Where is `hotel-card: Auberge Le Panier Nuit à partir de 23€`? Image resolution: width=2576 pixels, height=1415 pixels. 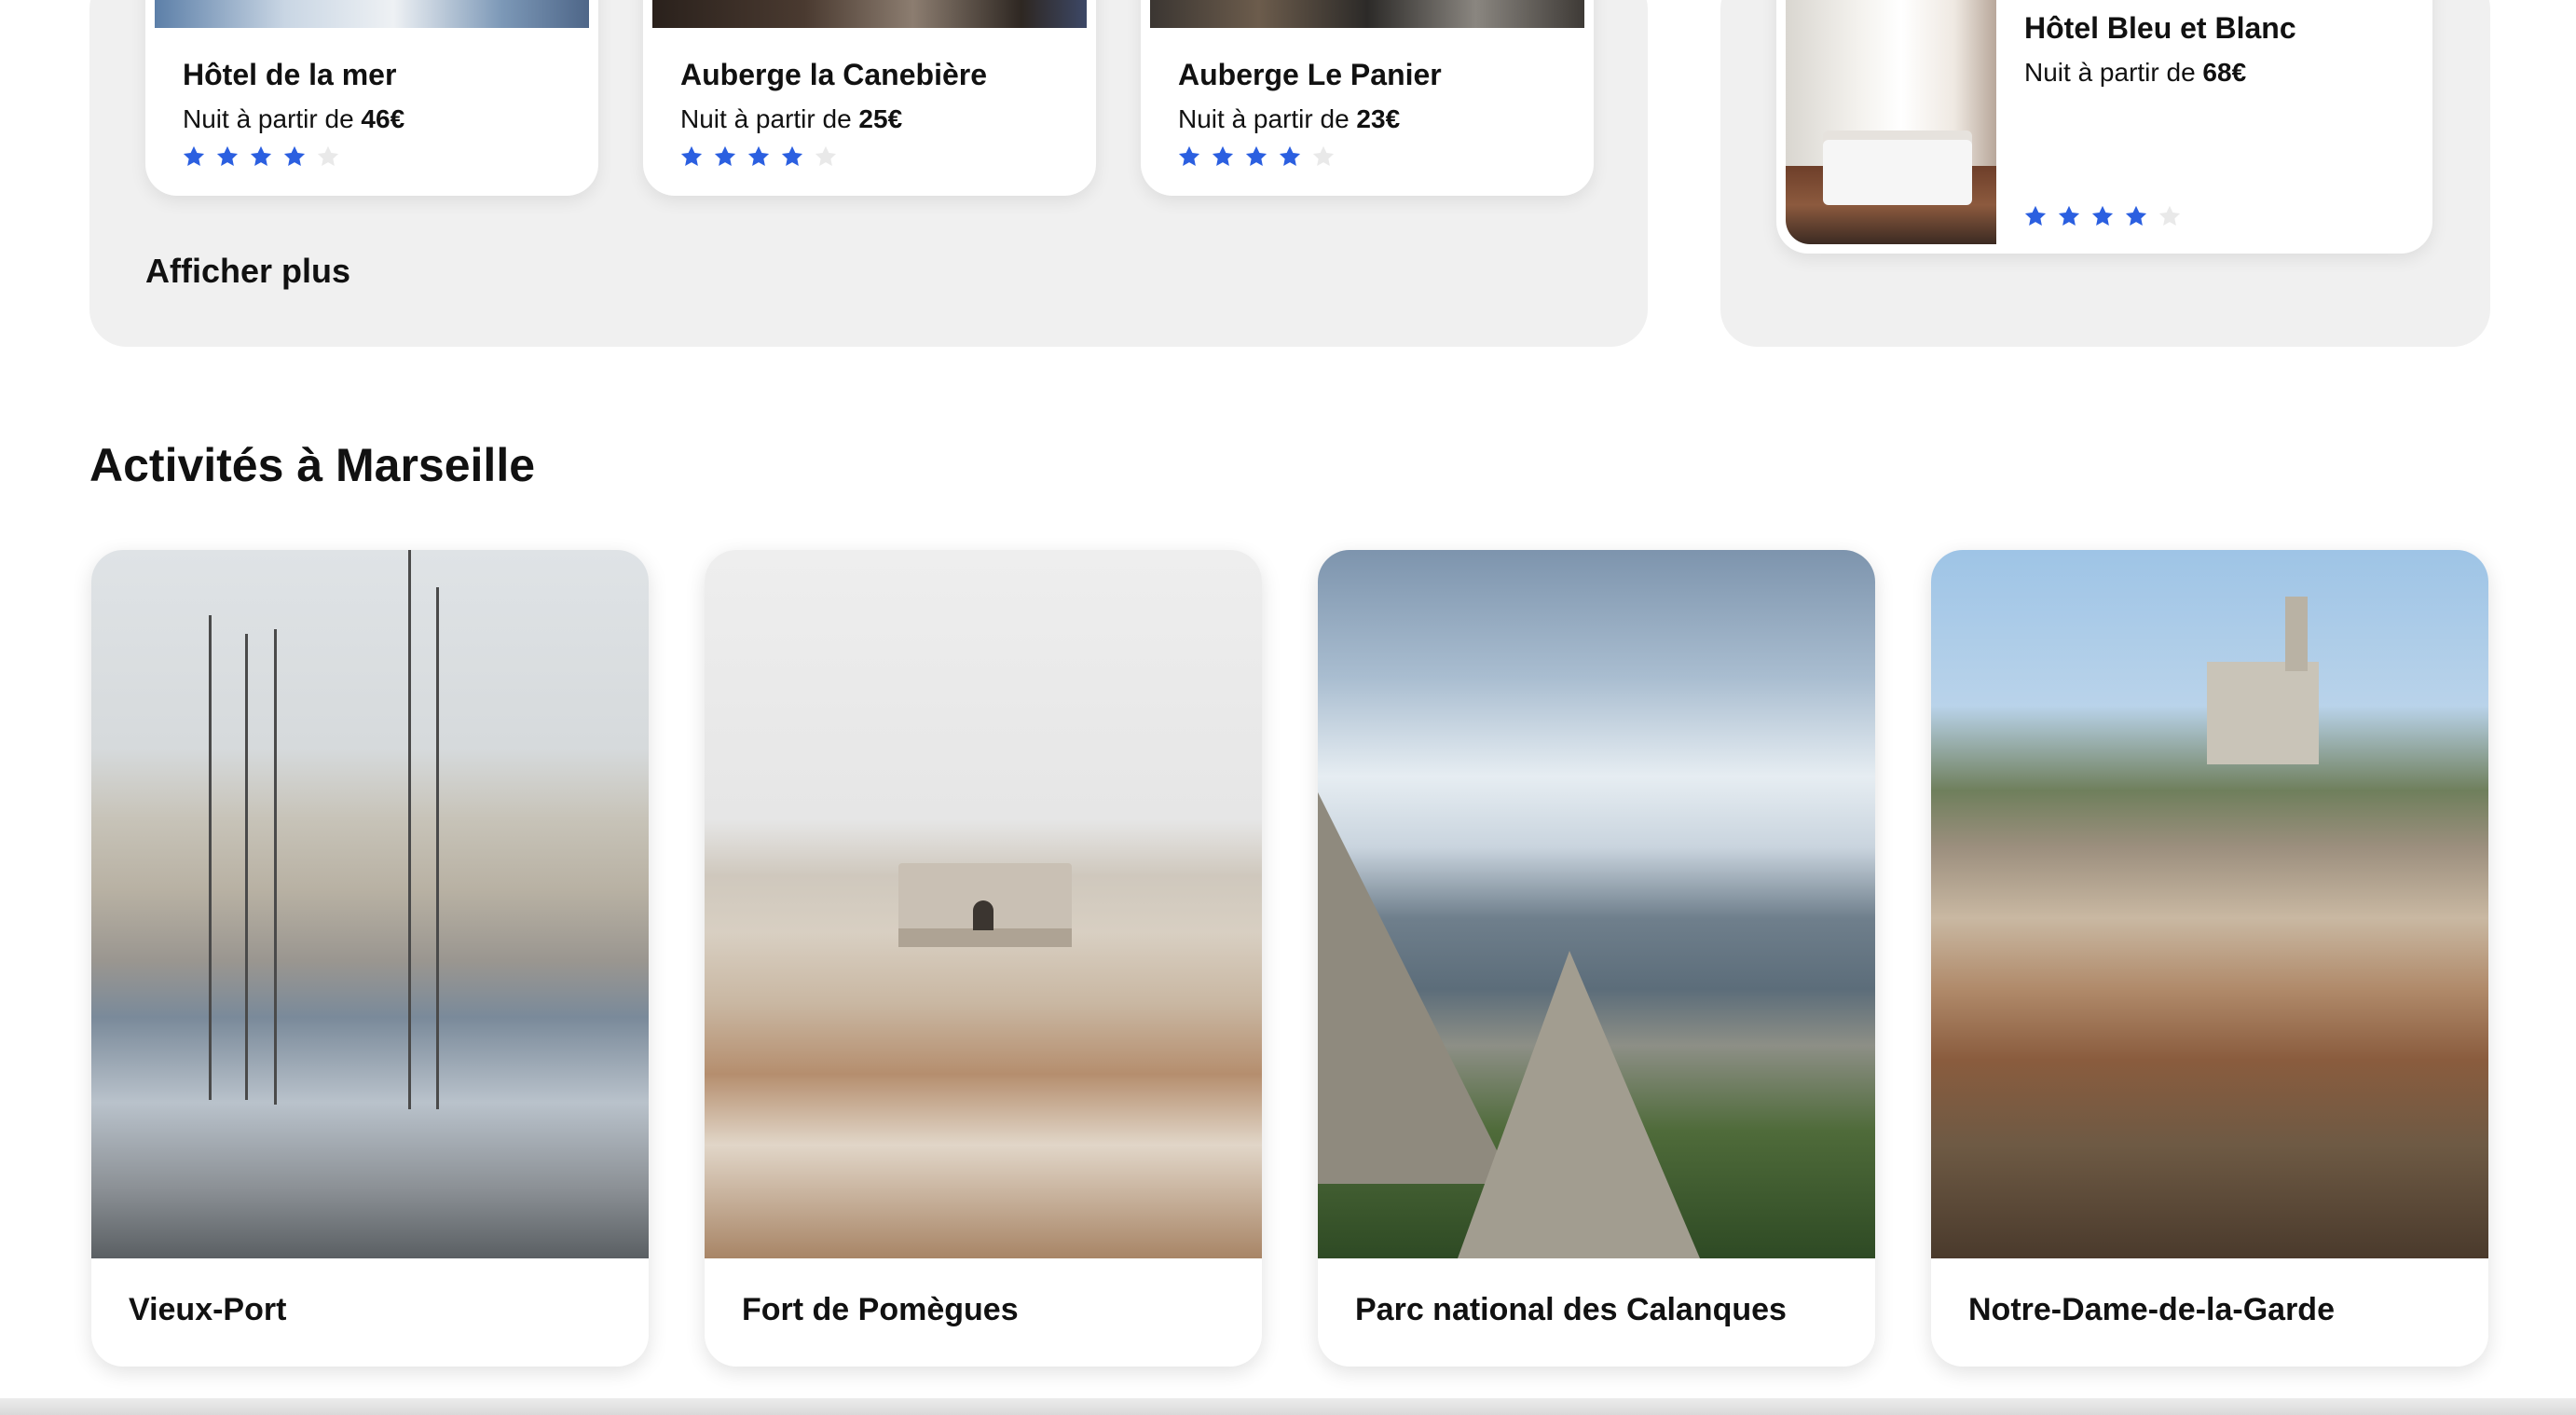
hotel-card: Auberge Le Panier Nuit à partir de 23€ is located at coordinates (1367, 98).